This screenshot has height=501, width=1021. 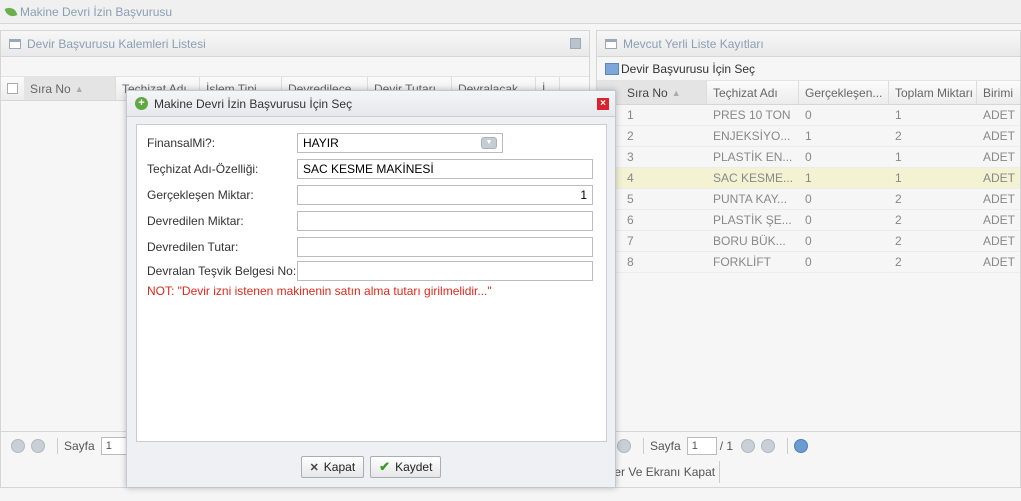 What do you see at coordinates (18, 445) in the screenshot?
I see `first-page-icon` at bounding box center [18, 445].